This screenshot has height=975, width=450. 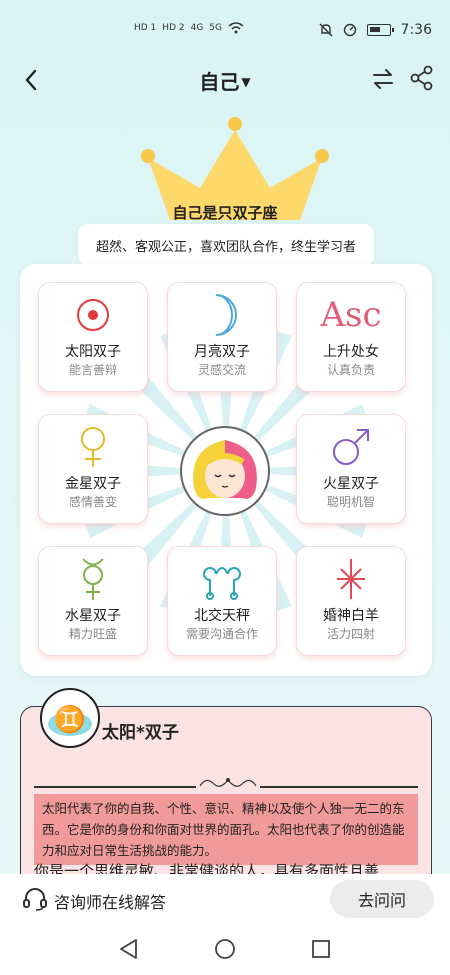 What do you see at coordinates (35, 899) in the screenshot?
I see `headset-icon` at bounding box center [35, 899].